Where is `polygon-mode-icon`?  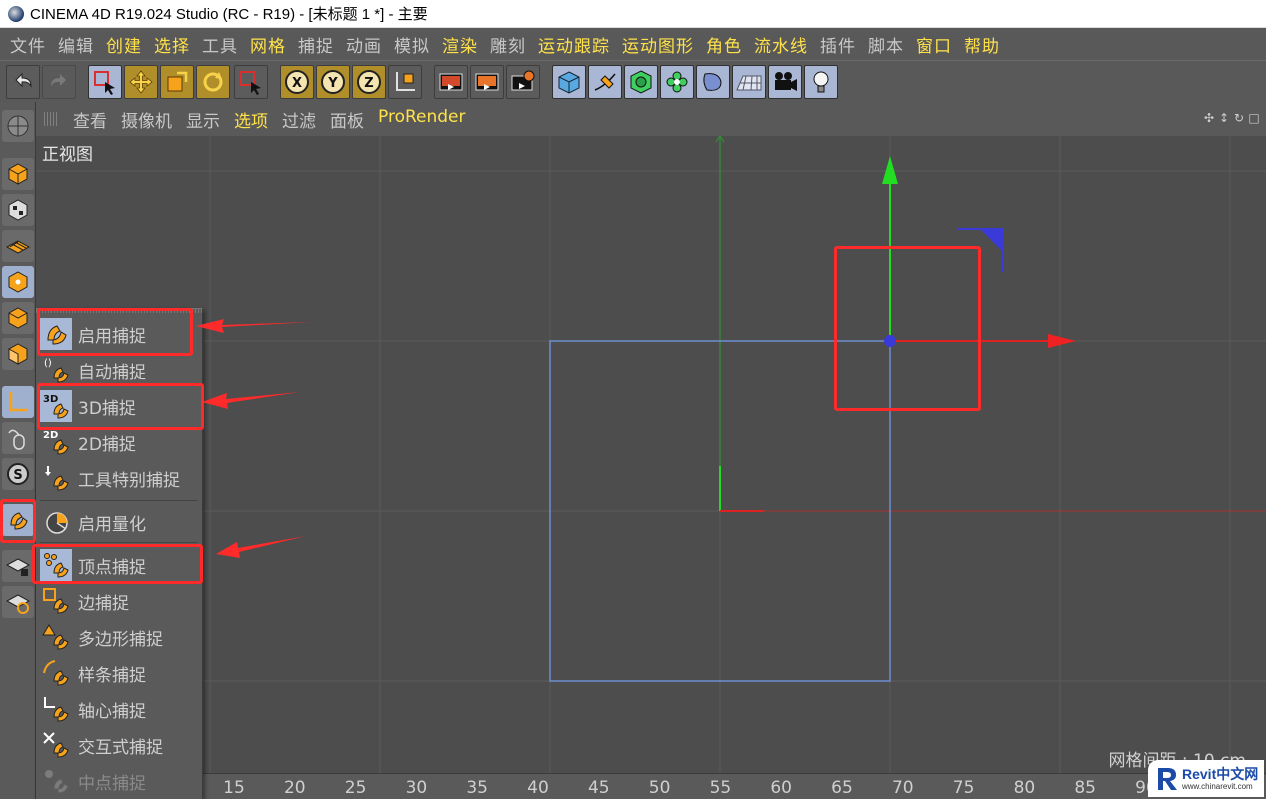 polygon-mode-icon is located at coordinates (18, 354).